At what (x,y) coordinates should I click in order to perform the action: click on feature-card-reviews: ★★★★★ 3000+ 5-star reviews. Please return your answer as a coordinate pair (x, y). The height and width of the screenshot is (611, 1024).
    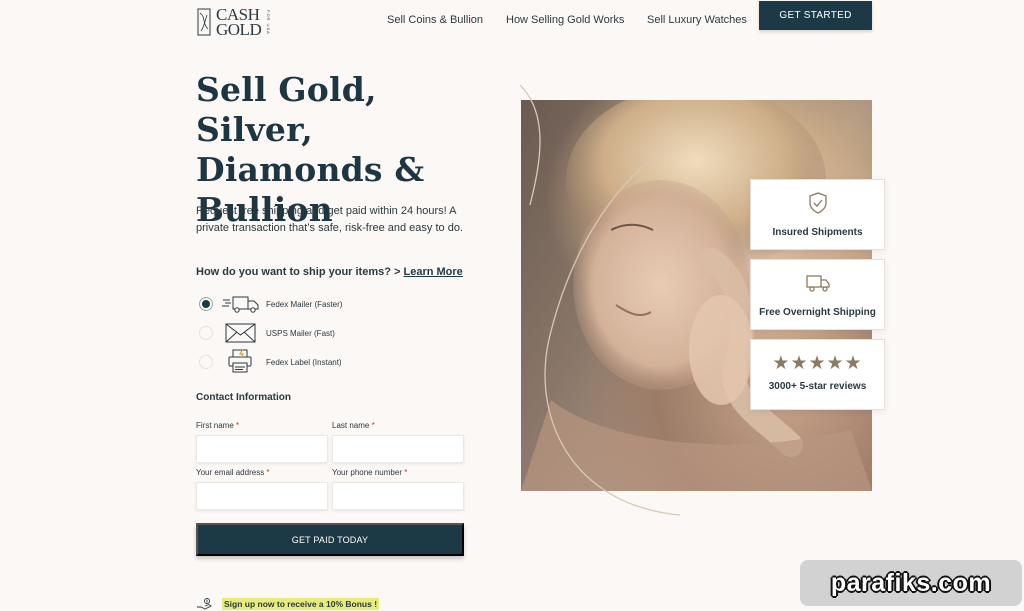
    Looking at the image, I should click on (817, 374).